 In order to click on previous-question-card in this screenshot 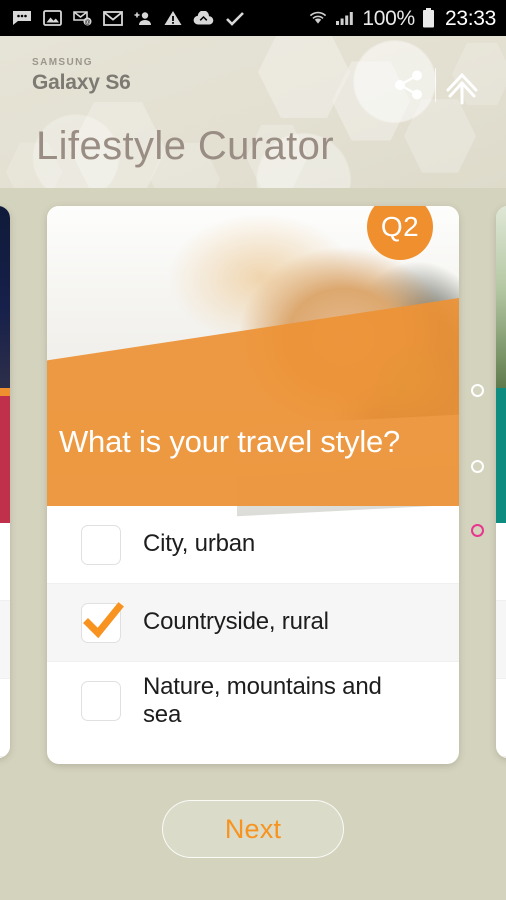, I will do `click(5, 482)`.